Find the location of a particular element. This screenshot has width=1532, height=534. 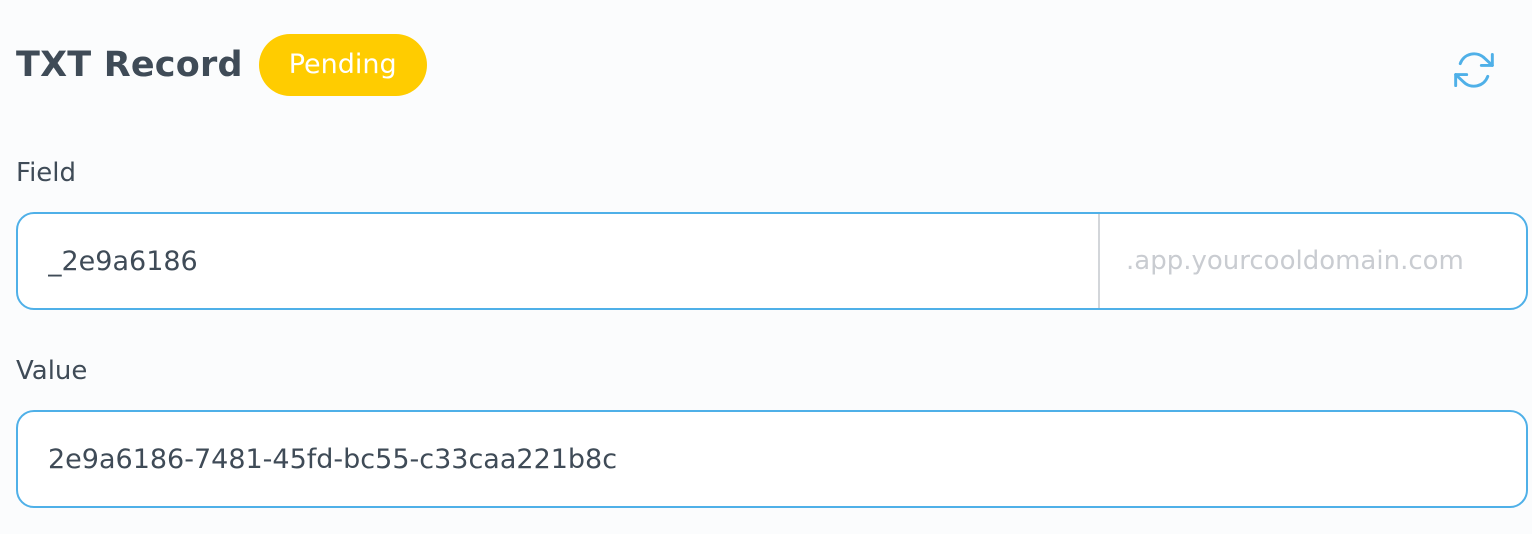

status-badge: Pending is located at coordinates (342, 65).